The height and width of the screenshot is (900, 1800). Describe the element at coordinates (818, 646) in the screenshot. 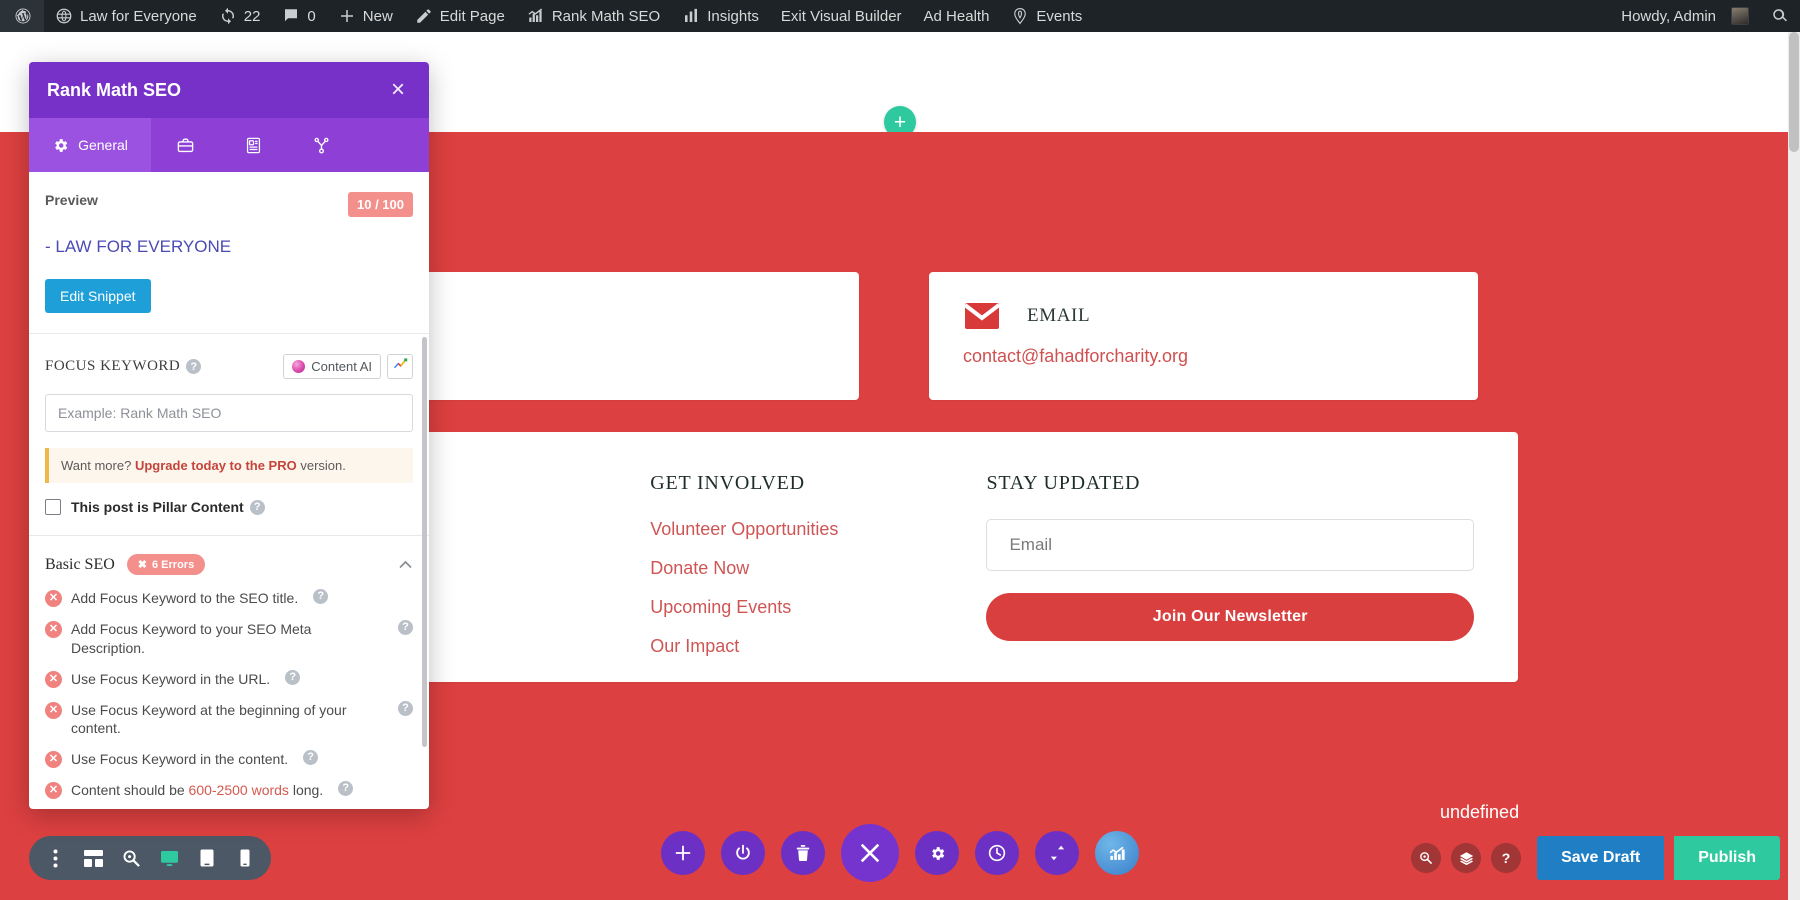

I see `footer-link-impact: Our Impact` at that location.